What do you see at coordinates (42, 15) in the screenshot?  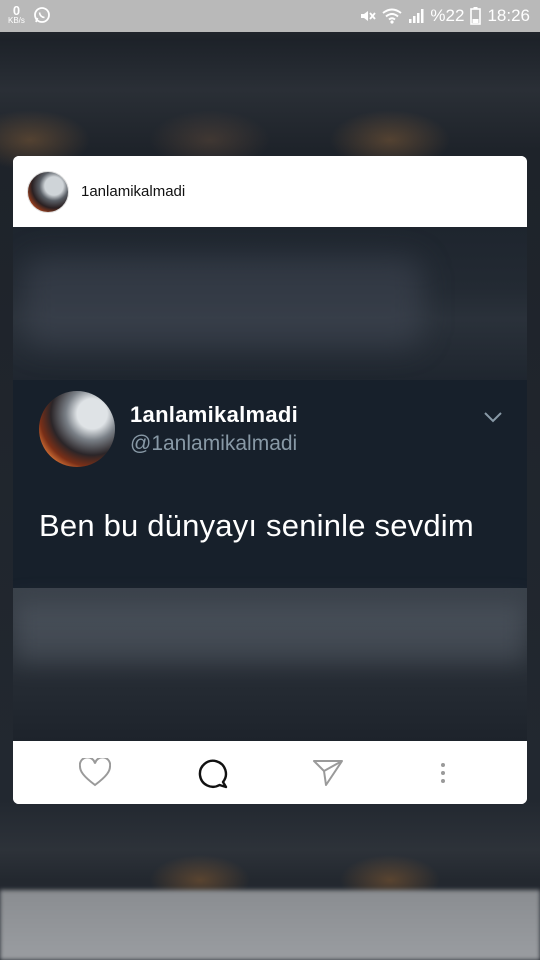 I see `whatsapp-icon` at bounding box center [42, 15].